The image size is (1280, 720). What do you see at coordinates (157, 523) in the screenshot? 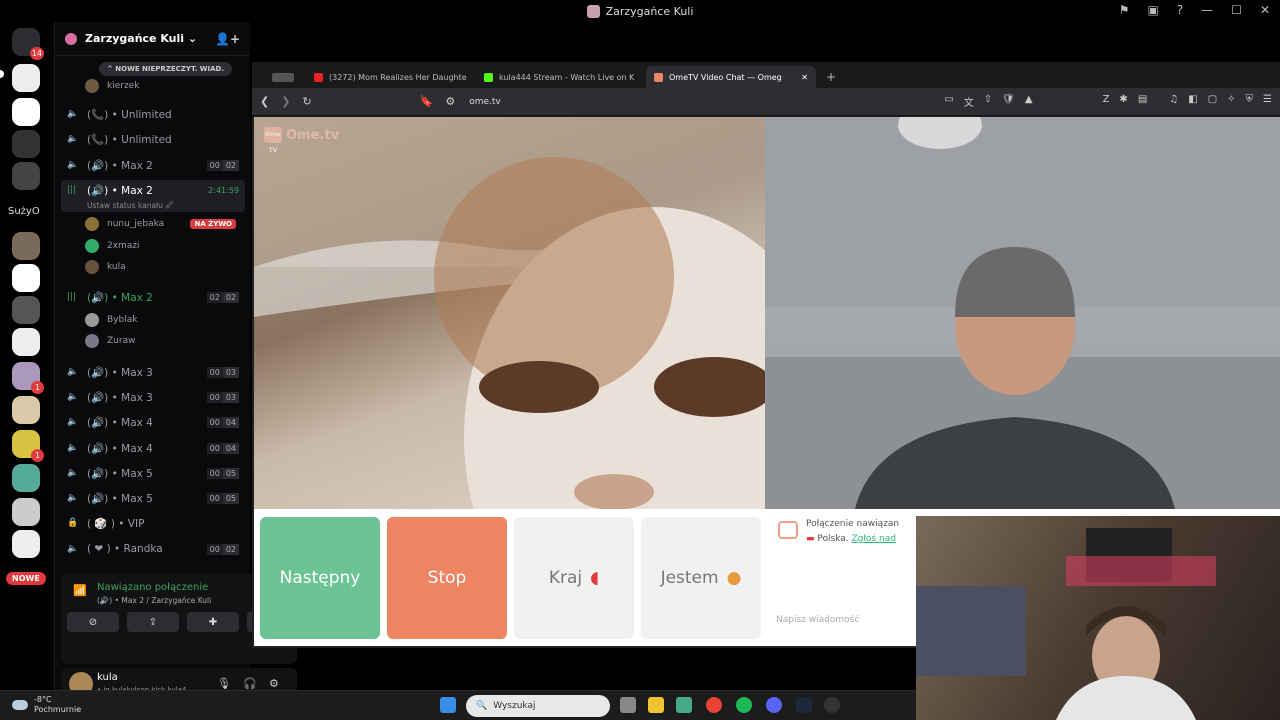
I see `voice-channel-locked: 🔒 ( 🎲 ) • VIP` at bounding box center [157, 523].